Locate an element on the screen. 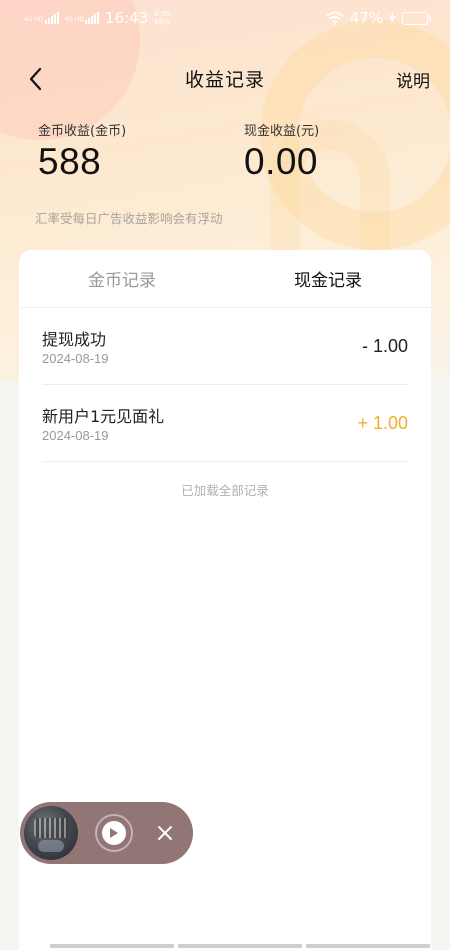 This screenshot has width=450, height=950. net-speed: 0.90 KB/s is located at coordinates (162, 18).